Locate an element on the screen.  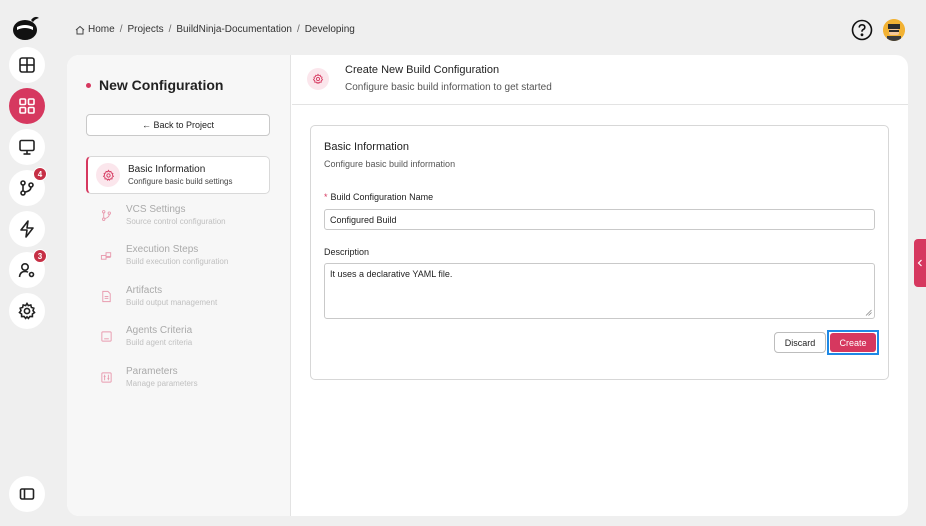
create-button: Create is located at coordinates (853, 342).